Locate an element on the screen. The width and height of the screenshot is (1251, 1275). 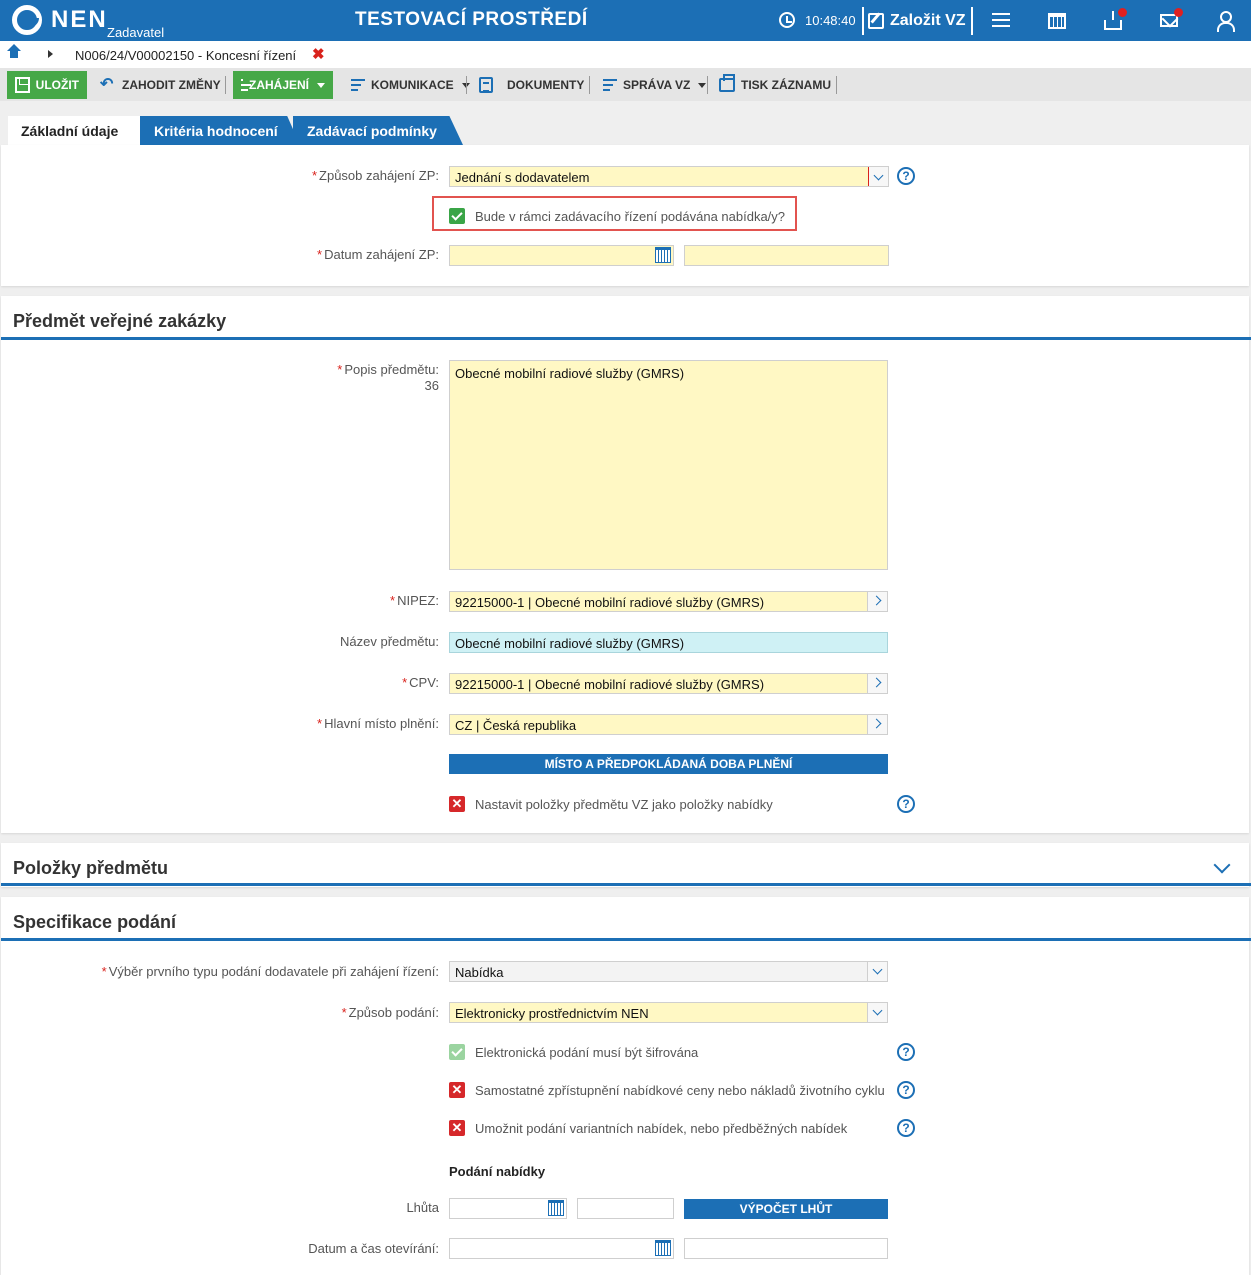
home-icon is located at coordinates (14, 52).